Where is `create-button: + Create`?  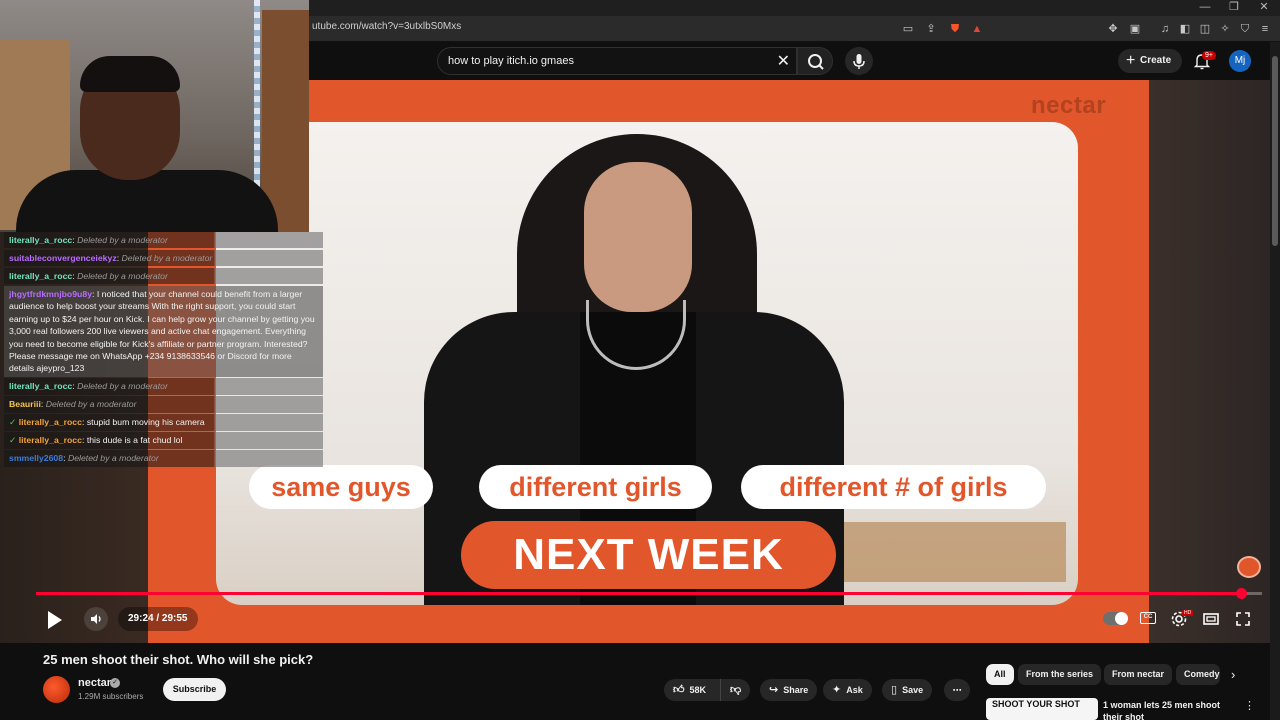
create-button: + Create is located at coordinates (1150, 61).